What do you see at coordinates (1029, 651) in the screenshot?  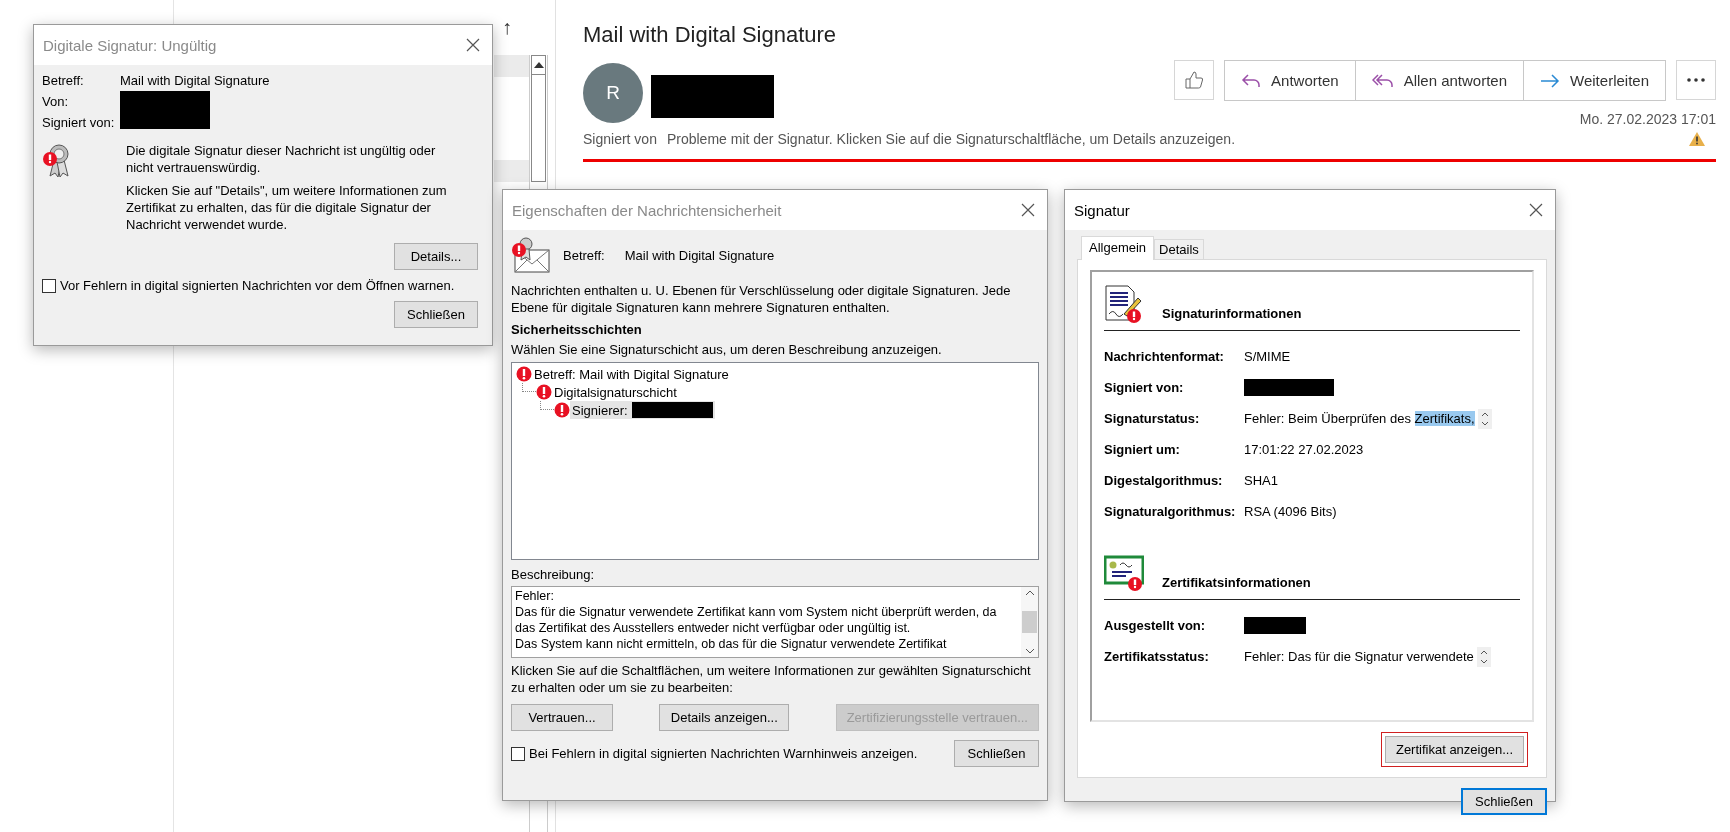 I see `scroll-down-icon` at bounding box center [1029, 651].